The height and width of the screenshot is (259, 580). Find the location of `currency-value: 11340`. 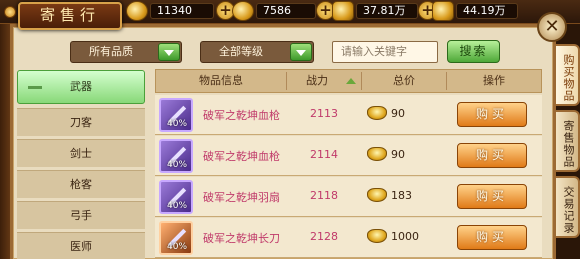

currency-value: 11340 is located at coordinates (182, 11).